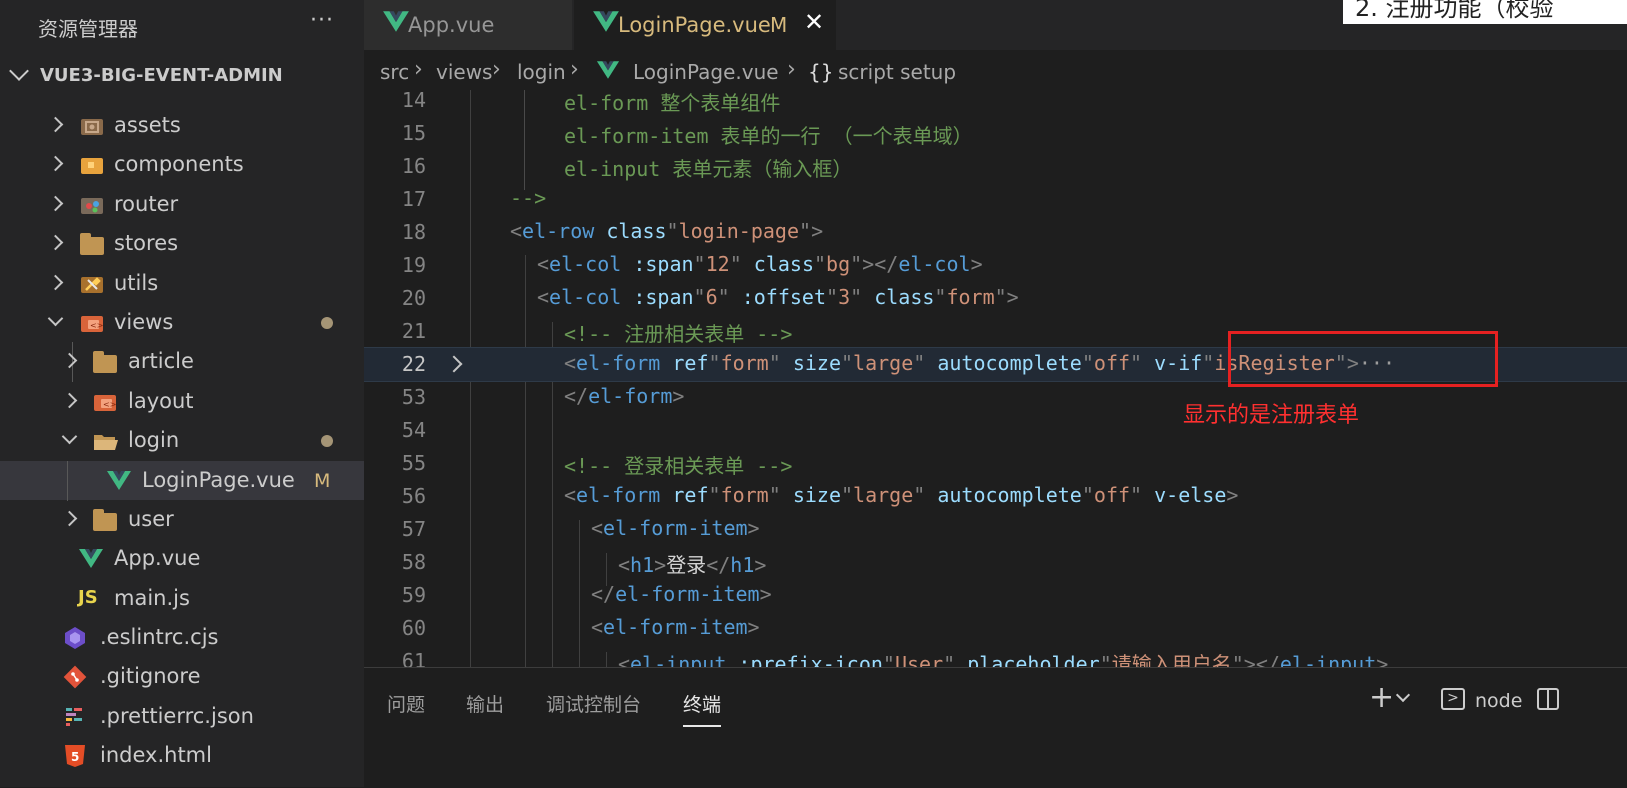 The image size is (1627, 788). Describe the element at coordinates (464, 72) in the screenshot. I see `breadcrumb-item-views: views` at that location.